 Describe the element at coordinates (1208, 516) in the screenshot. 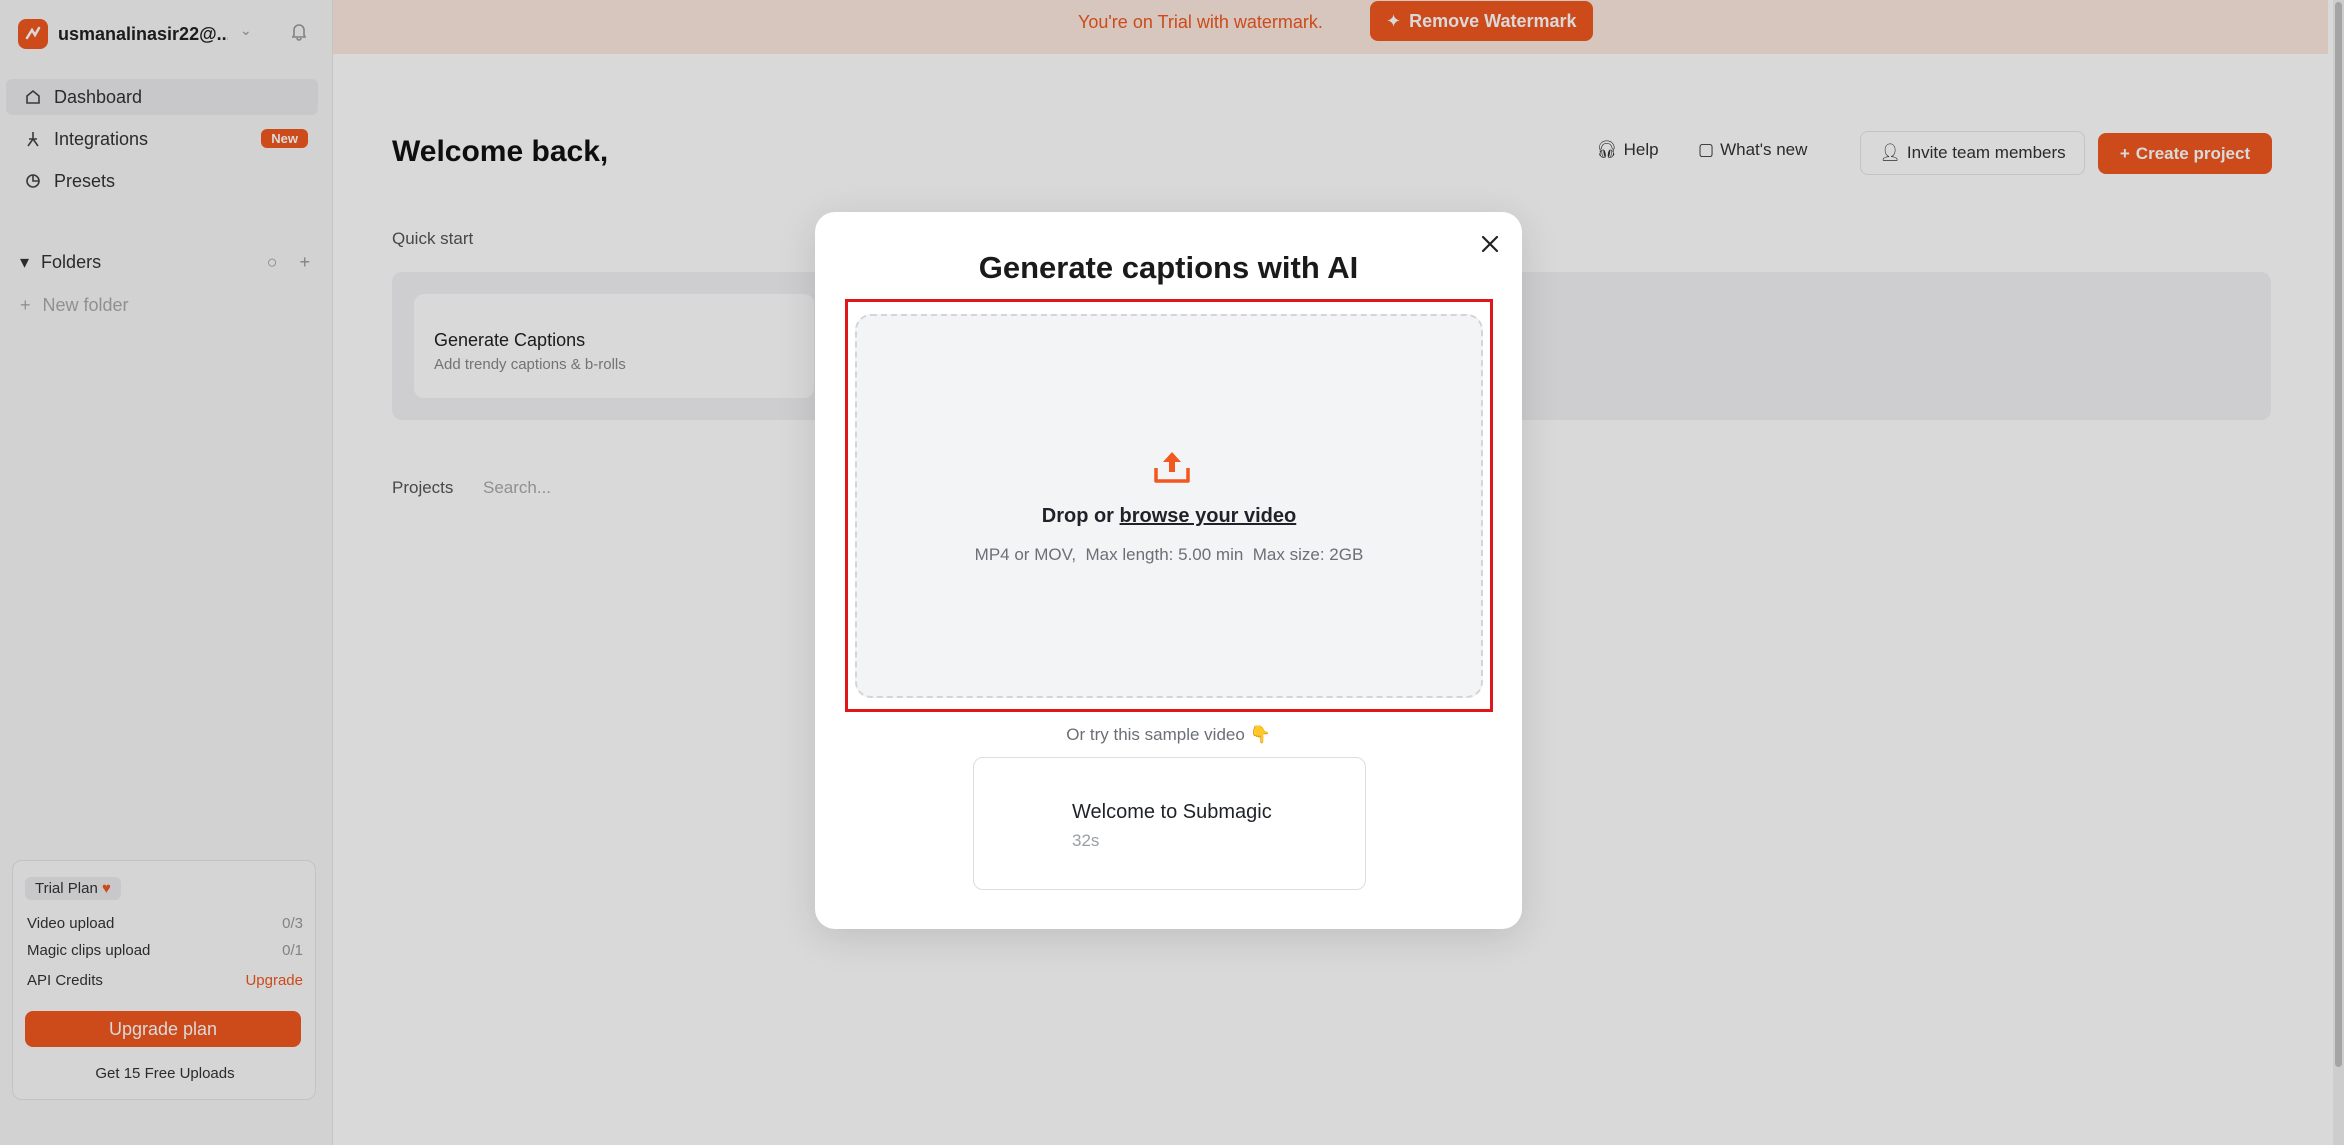

I see `browse-video-link: browse your video` at that location.